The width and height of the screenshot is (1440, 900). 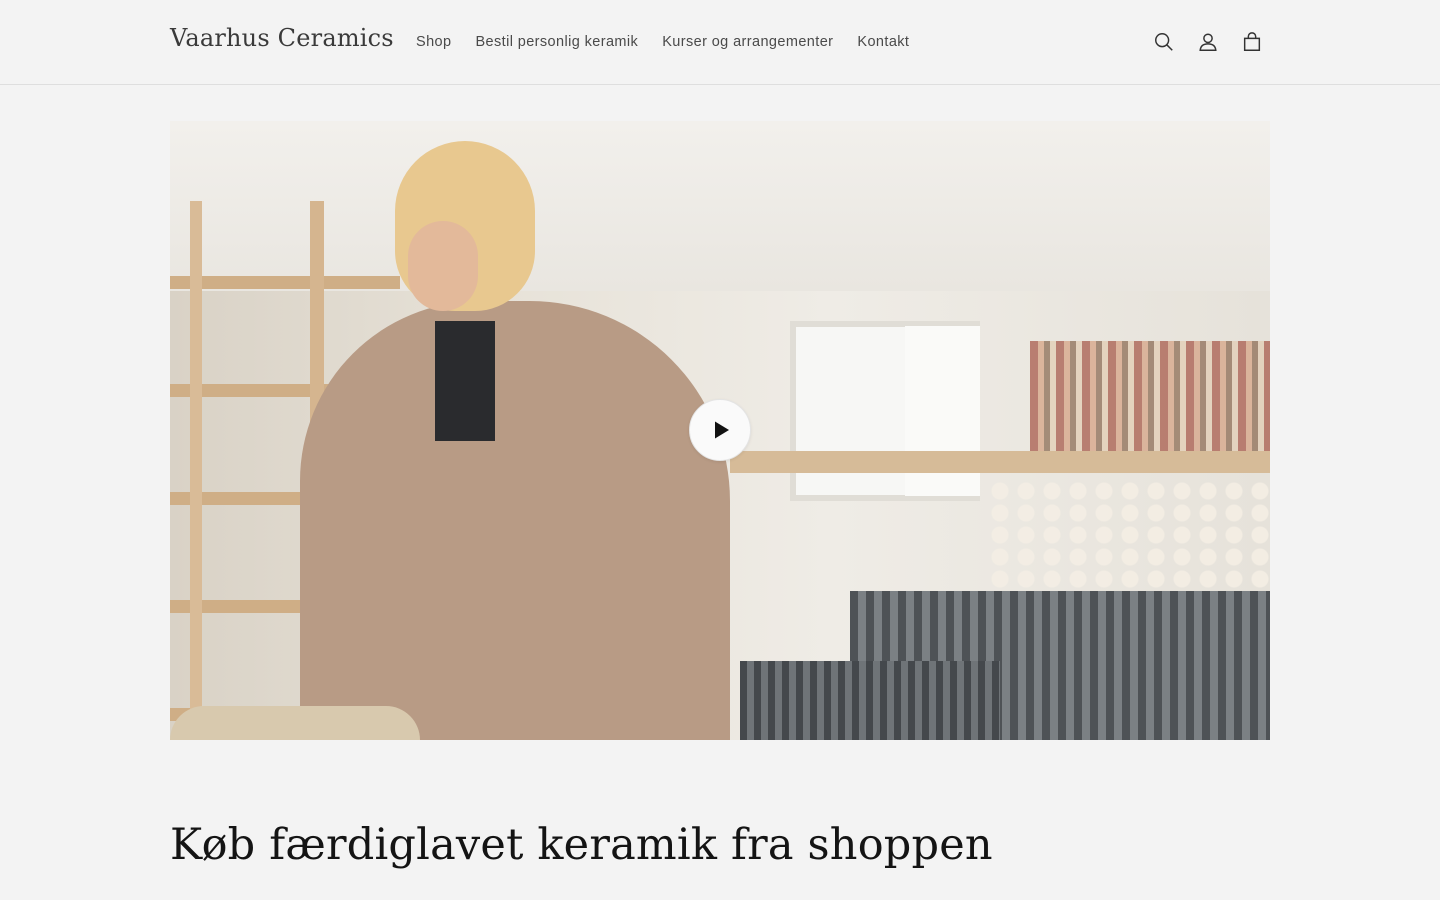 I want to click on cart-icon, so click(x=1252, y=41).